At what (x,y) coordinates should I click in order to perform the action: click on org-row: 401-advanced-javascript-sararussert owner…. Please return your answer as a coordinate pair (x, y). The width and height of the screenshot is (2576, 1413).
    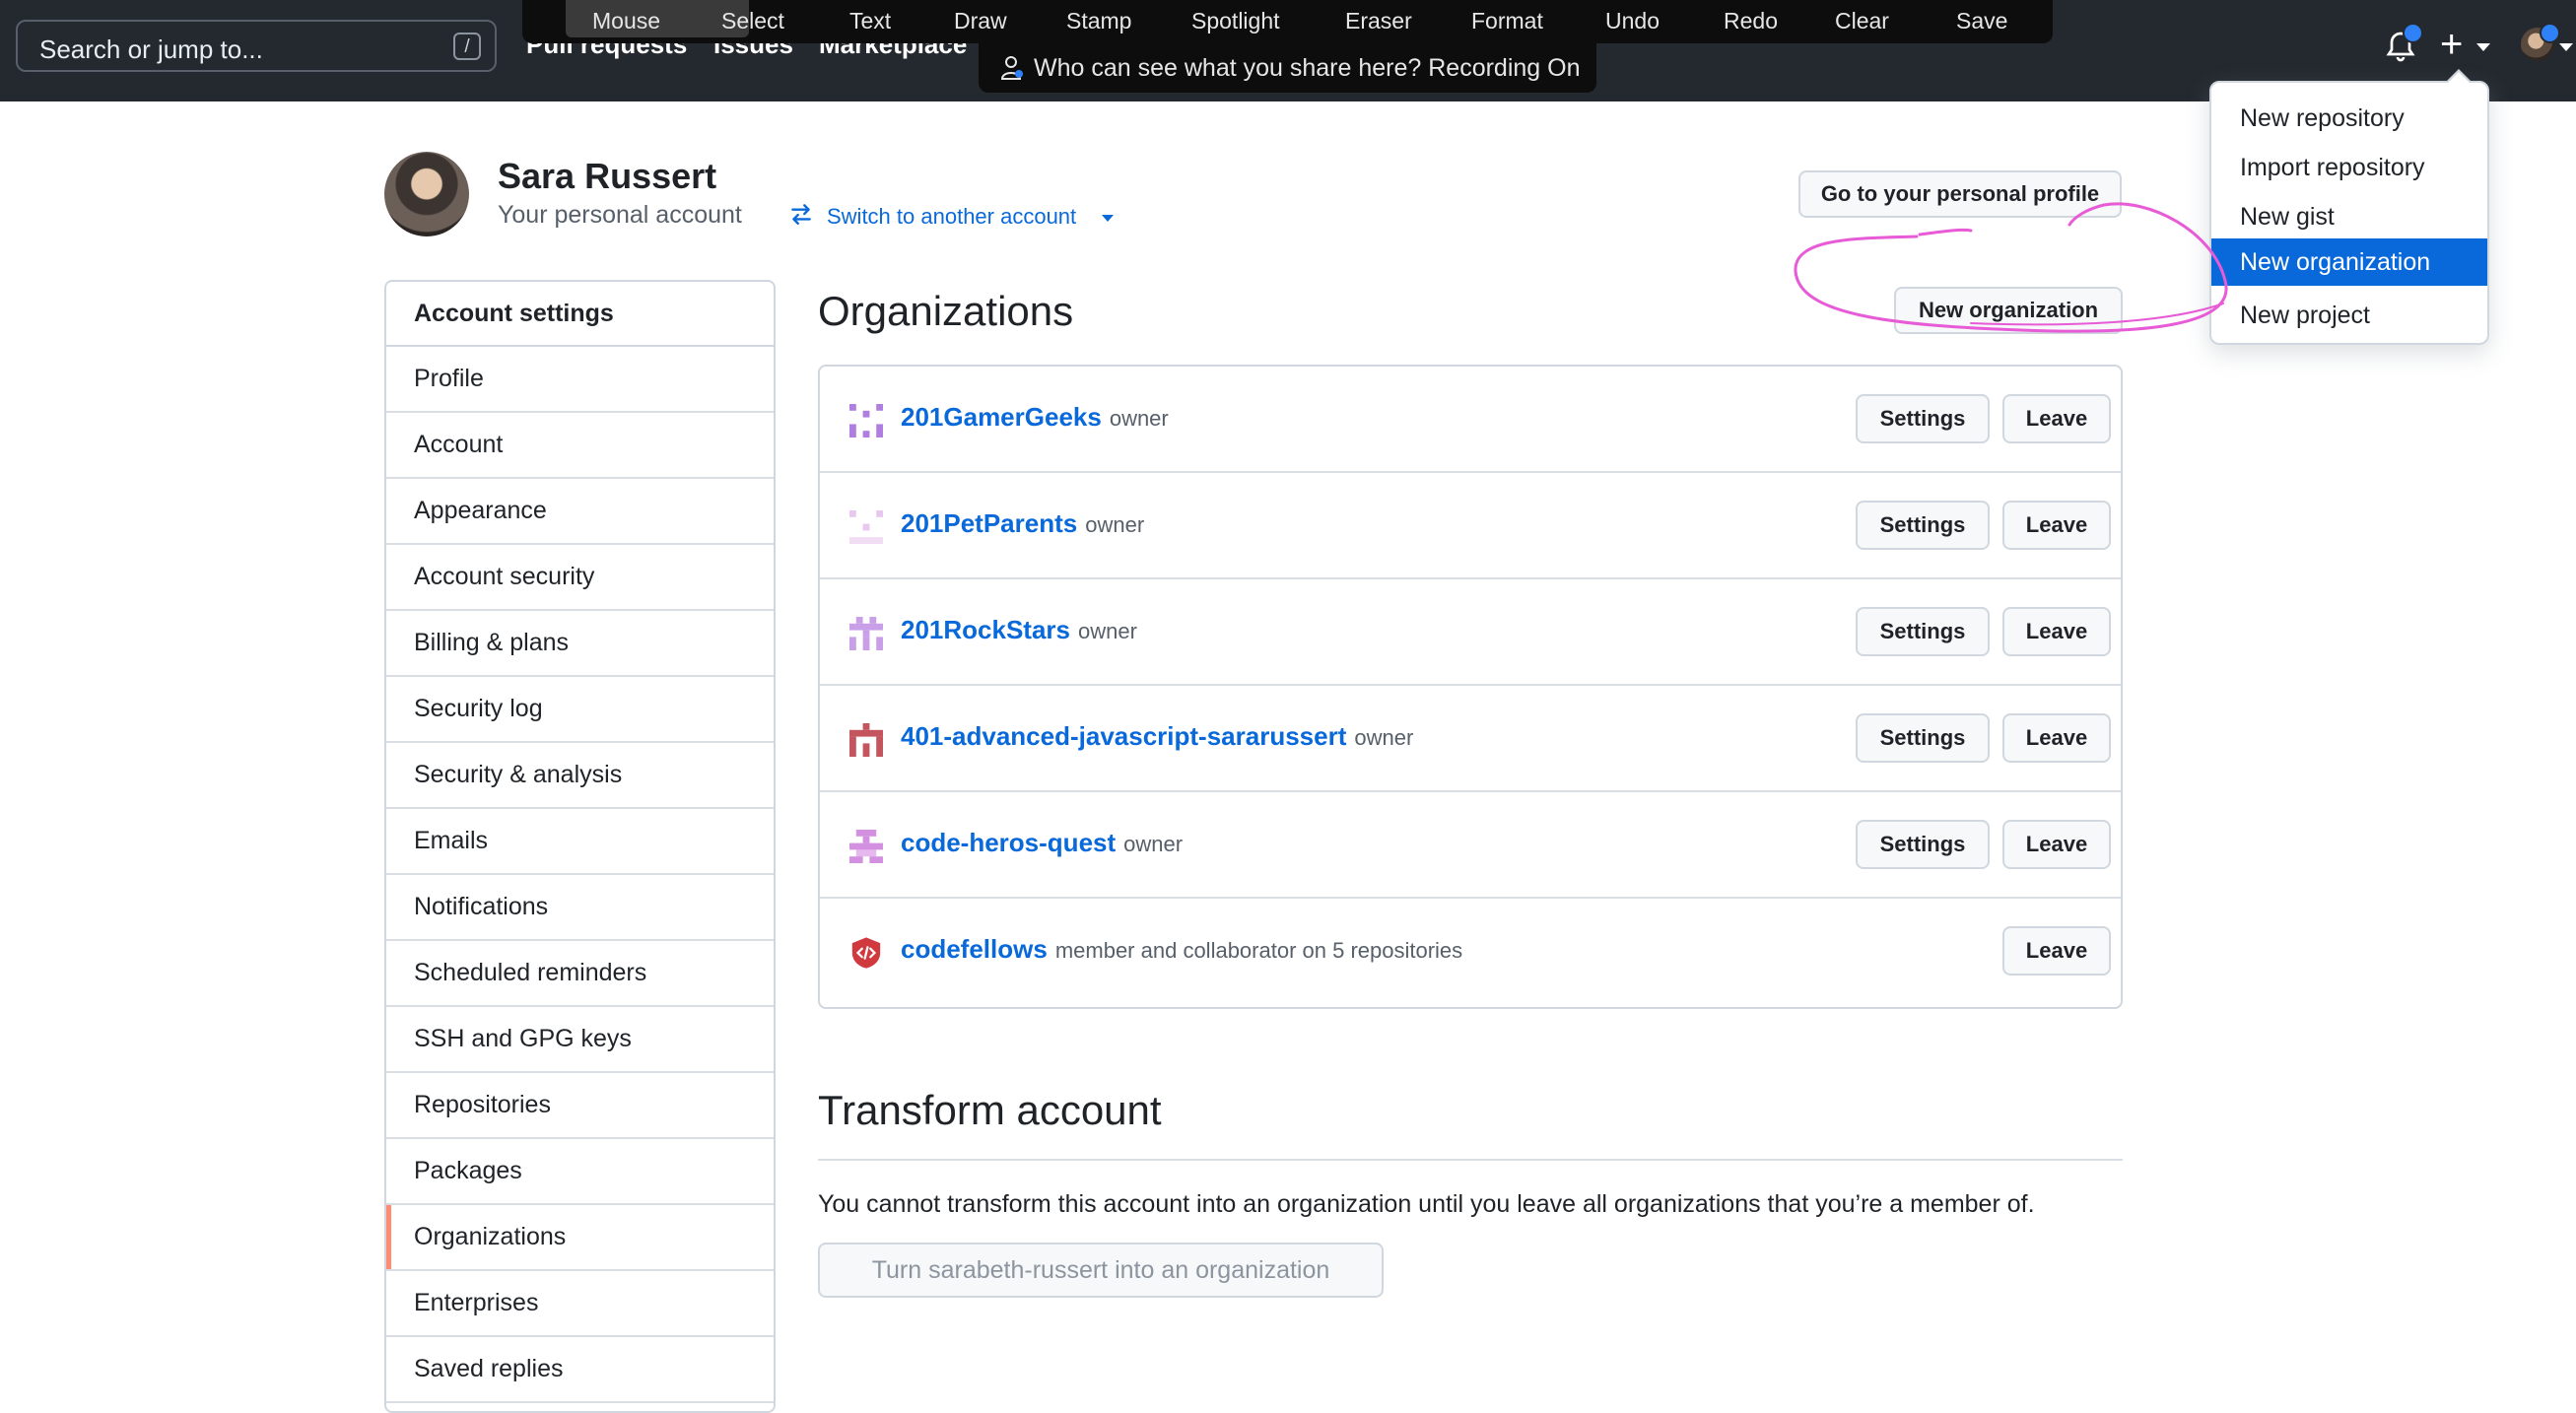
    Looking at the image, I should click on (1470, 739).